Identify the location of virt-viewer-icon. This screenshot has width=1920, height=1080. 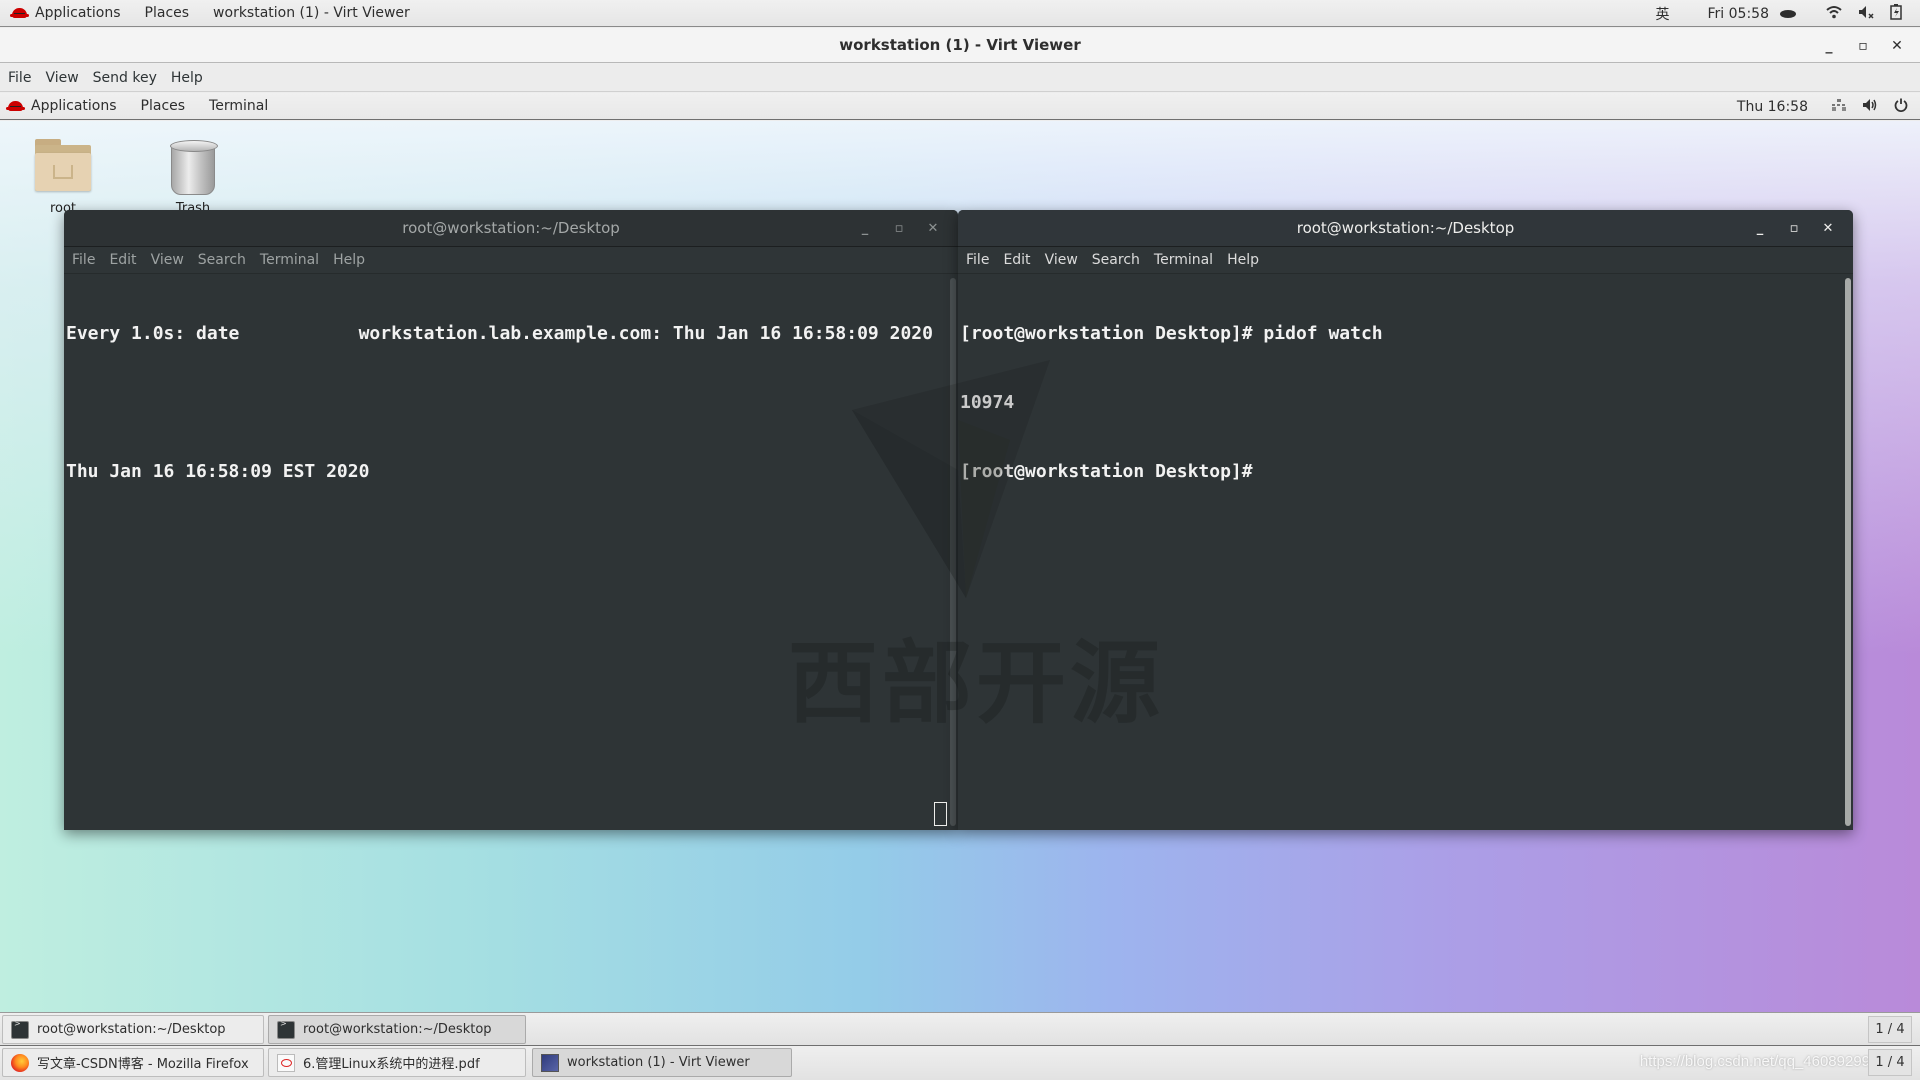
(550, 1062).